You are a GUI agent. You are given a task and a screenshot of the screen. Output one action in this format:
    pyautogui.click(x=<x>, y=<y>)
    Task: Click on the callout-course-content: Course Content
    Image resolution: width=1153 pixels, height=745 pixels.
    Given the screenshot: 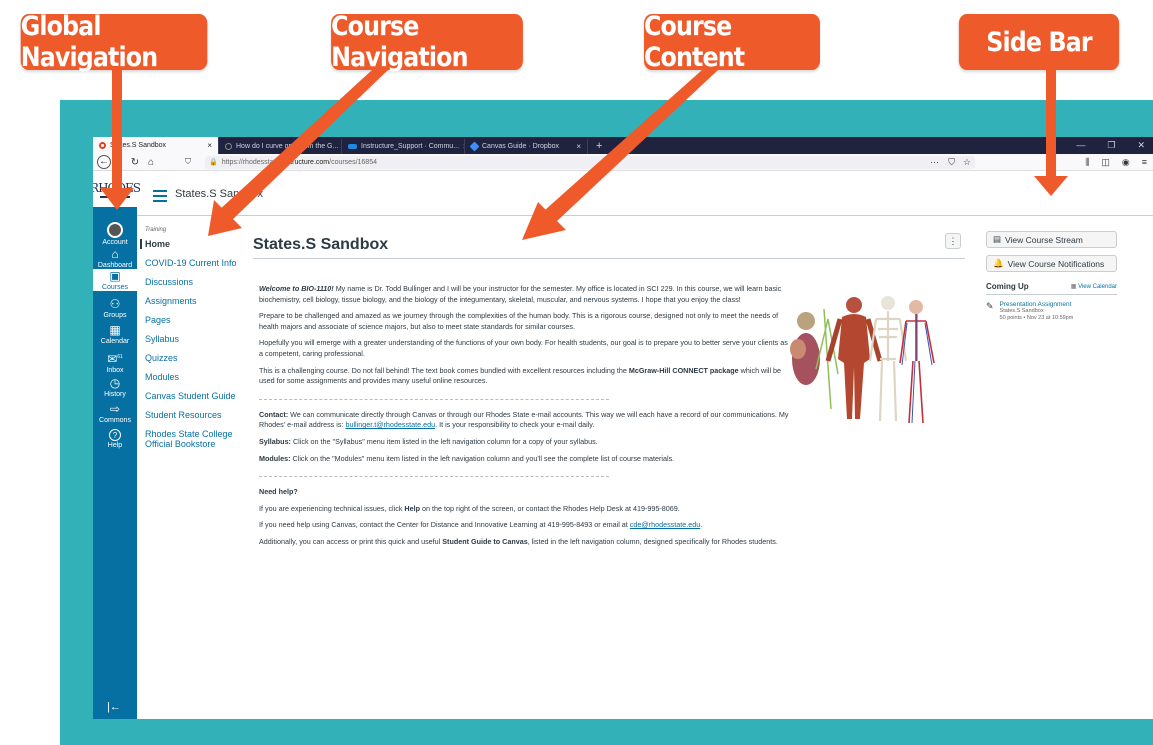 What is the action you would take?
    pyautogui.click(x=732, y=42)
    